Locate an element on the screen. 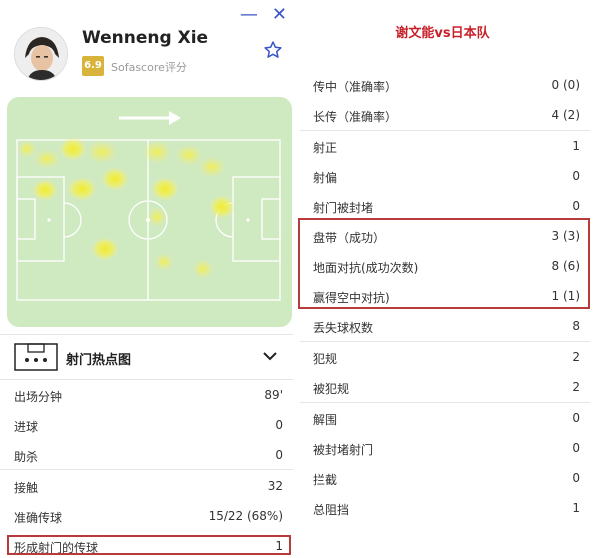  stat-label: 传中（准确率） is located at coordinates (355, 87).